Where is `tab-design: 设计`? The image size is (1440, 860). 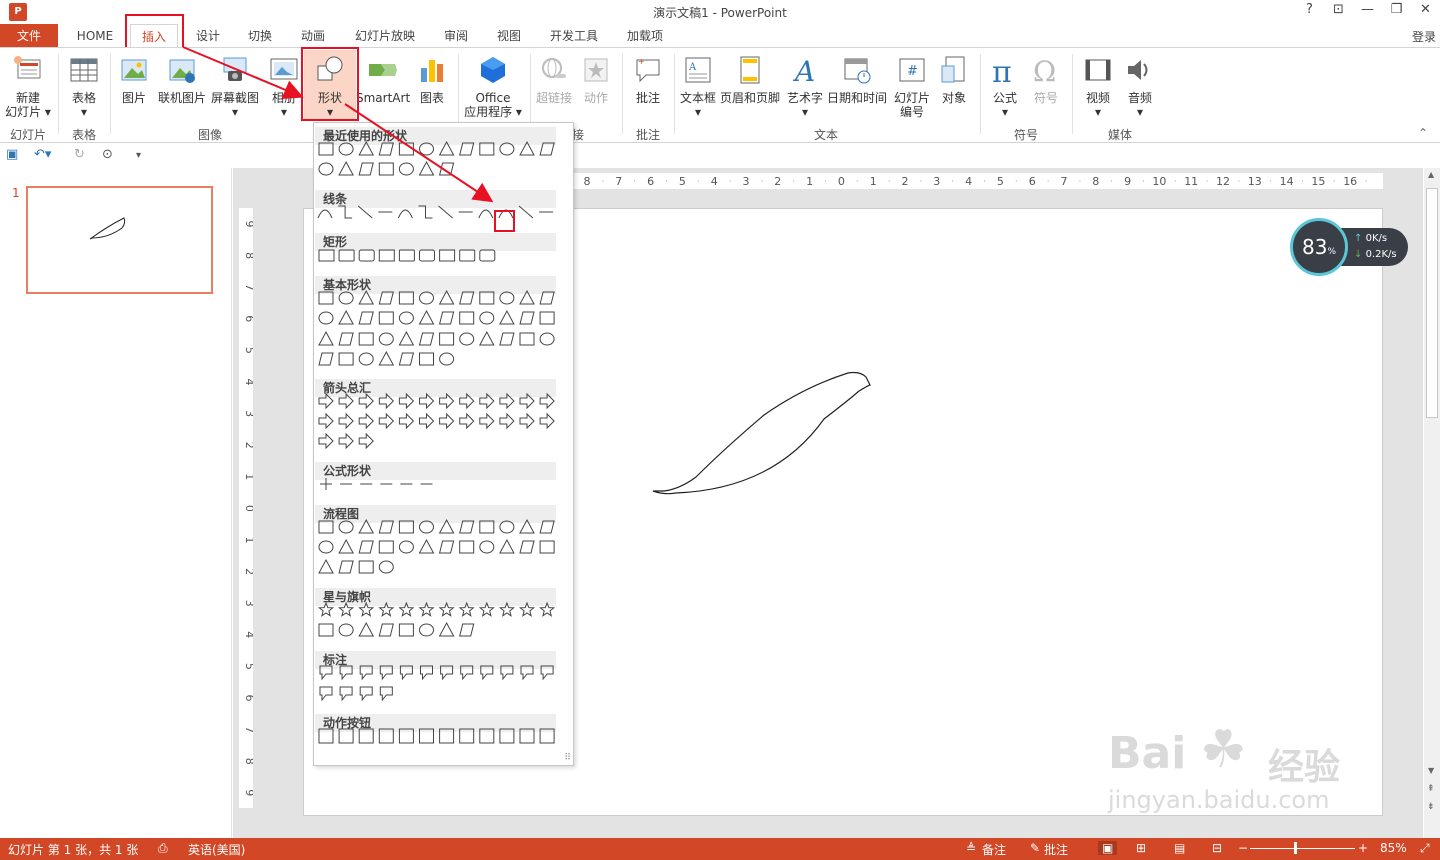
tab-design: 设计 is located at coordinates (208, 36).